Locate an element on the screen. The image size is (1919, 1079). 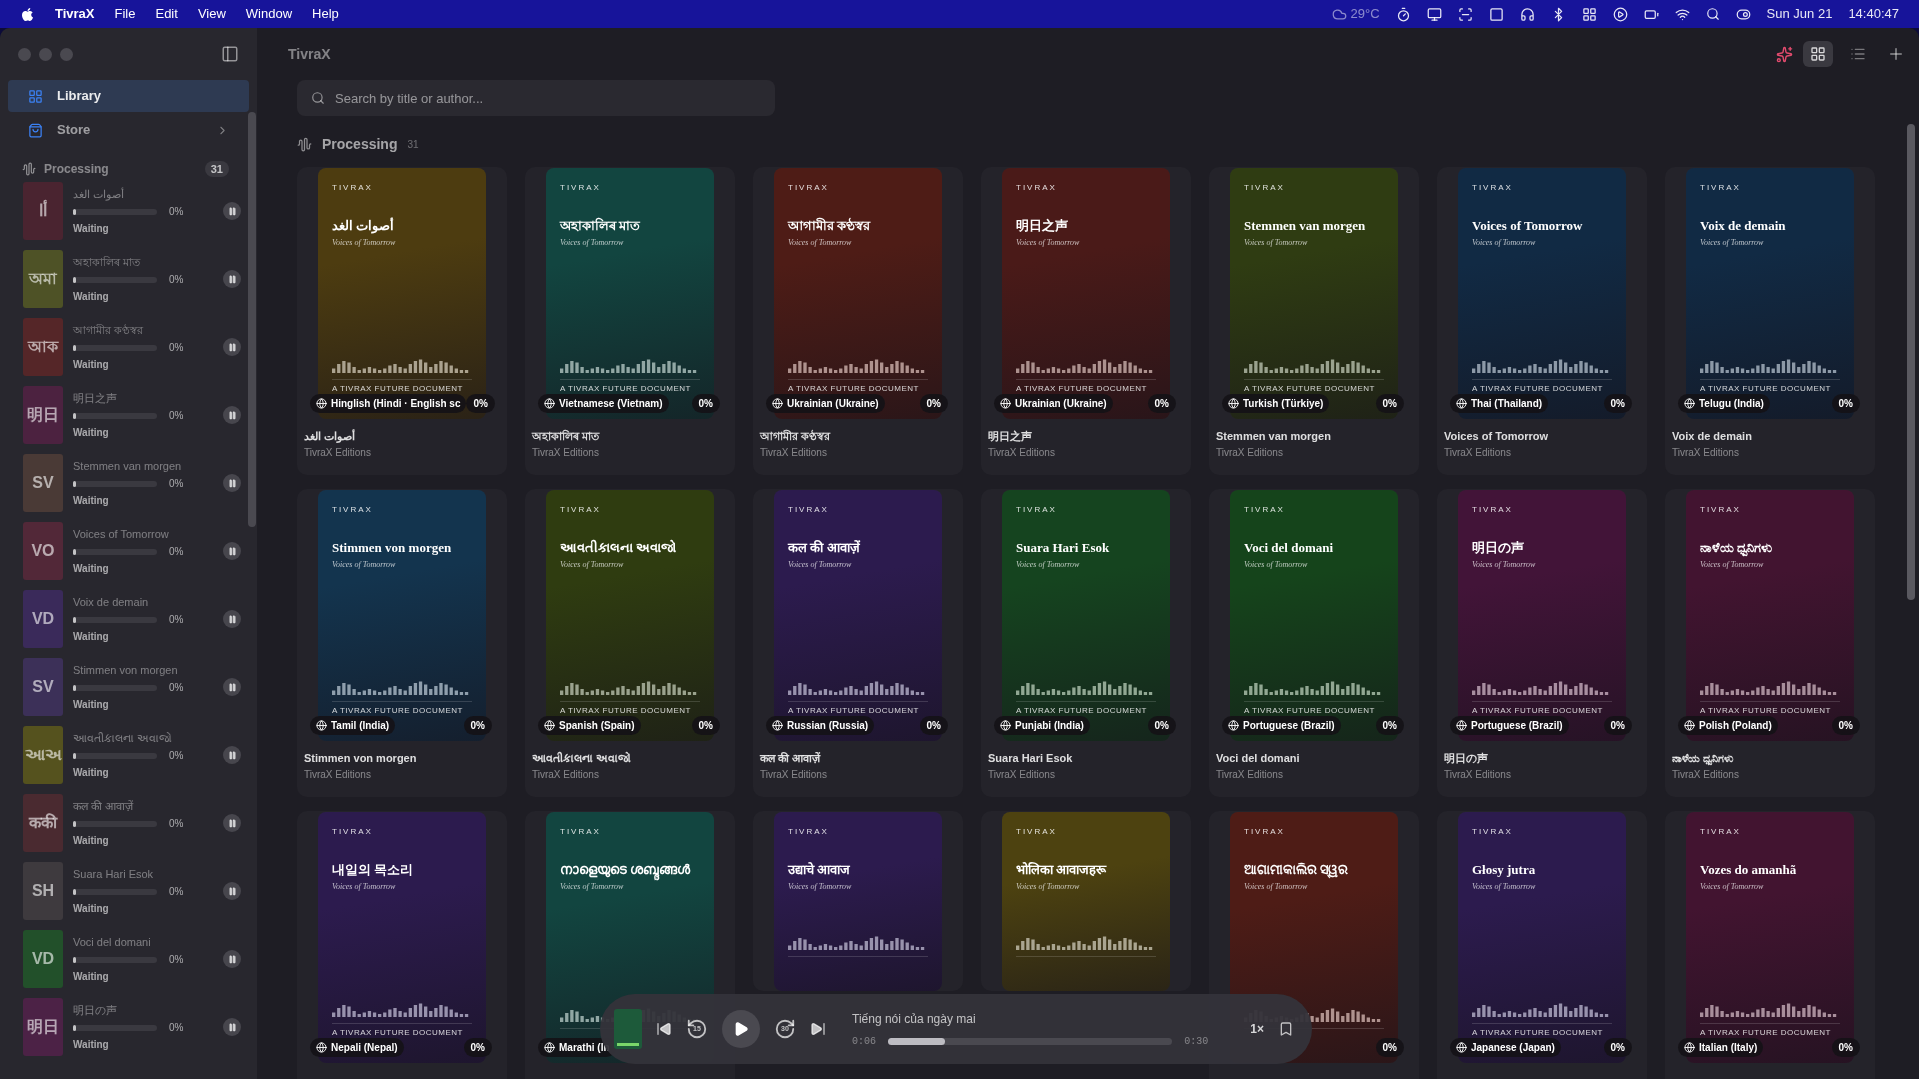
cover-title: നാളെയുടെ ശബ്ദങ്ങൾ is located at coordinates (630, 870).